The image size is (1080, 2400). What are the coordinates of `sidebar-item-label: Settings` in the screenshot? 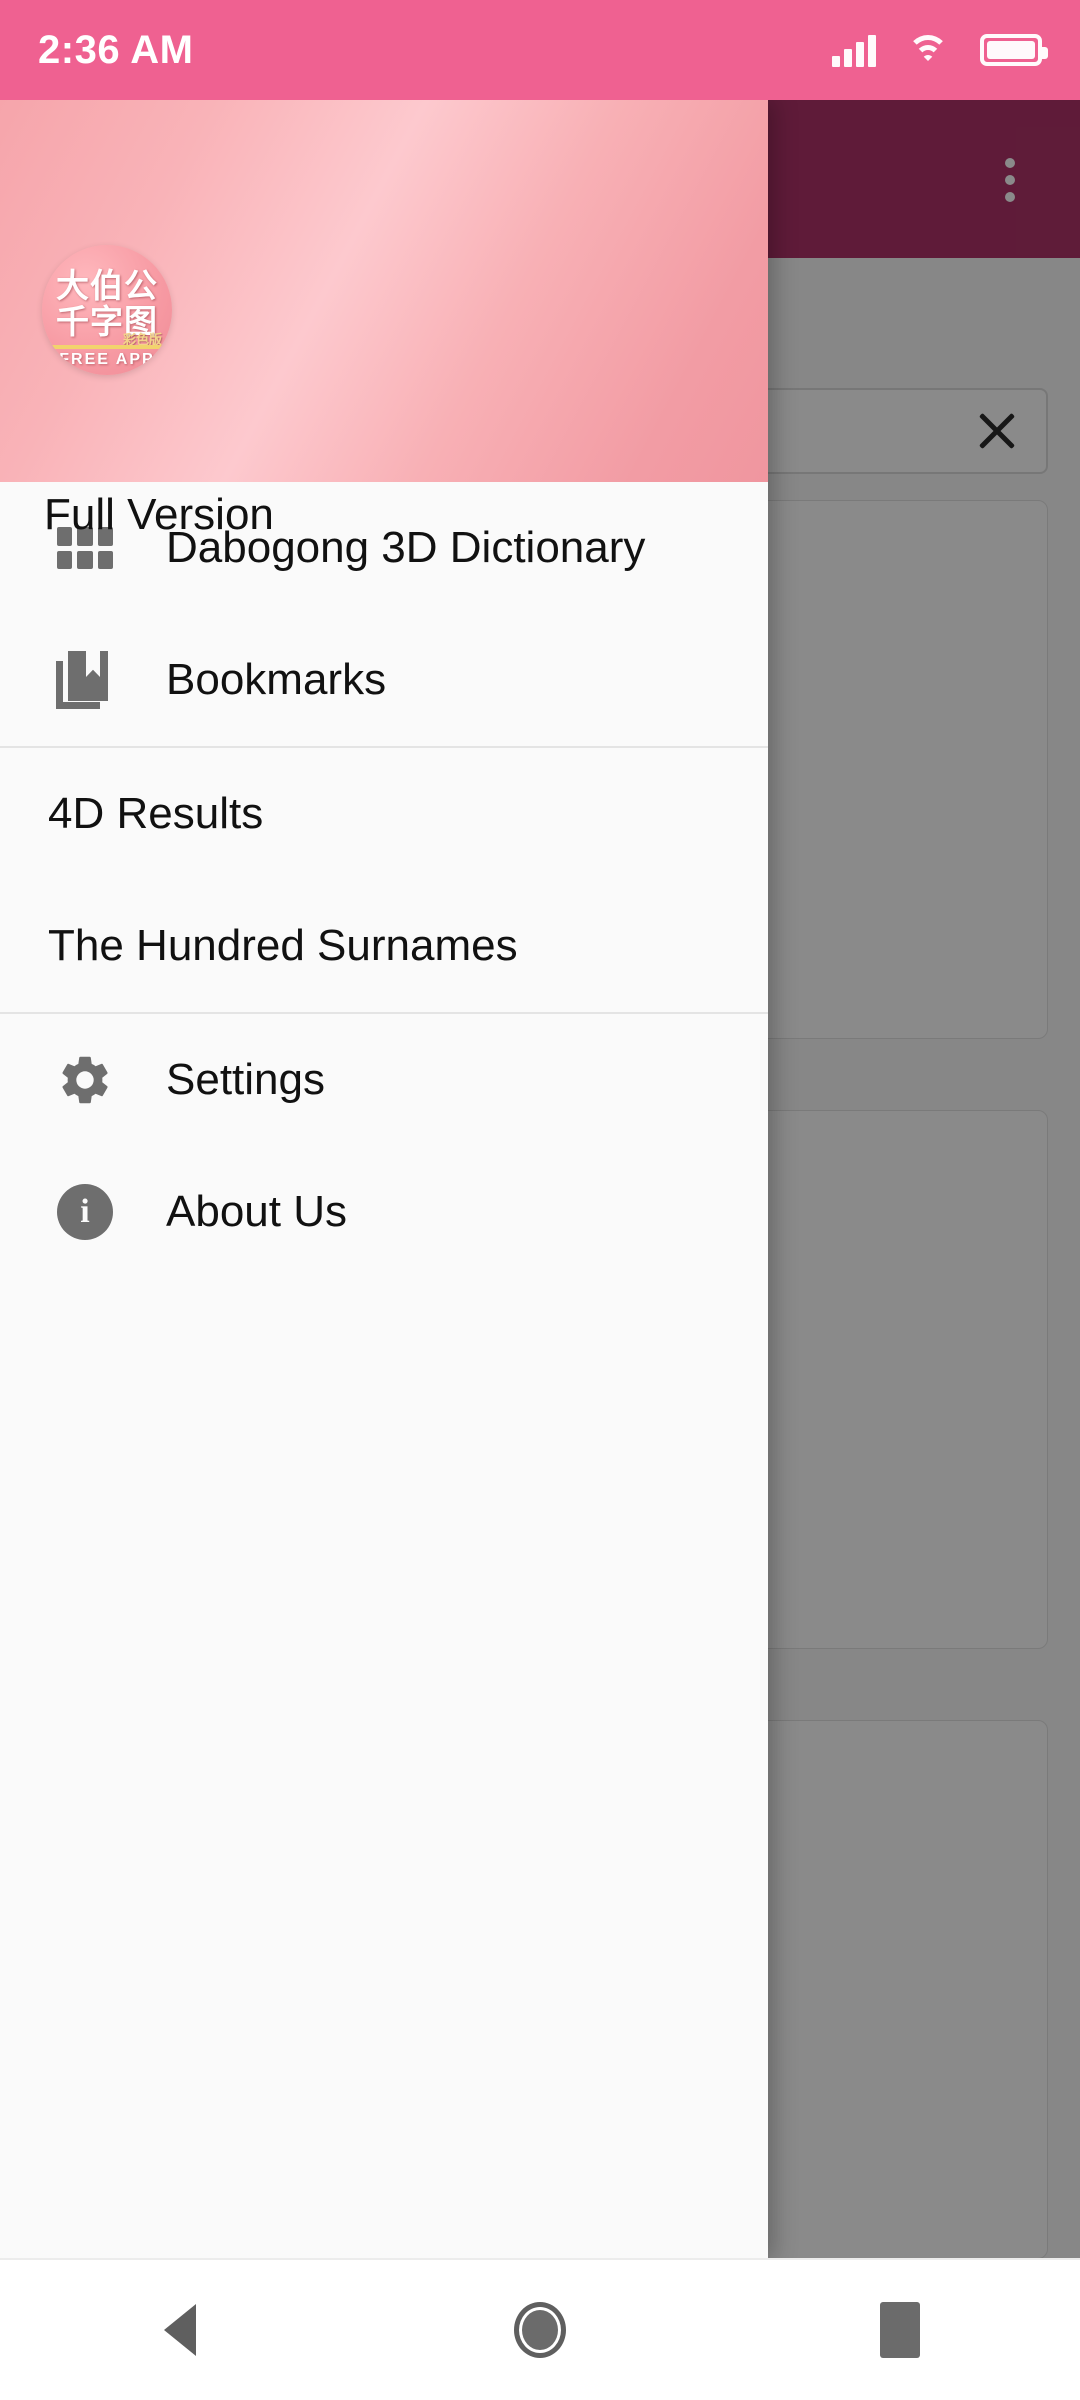 It's located at (245, 1079).